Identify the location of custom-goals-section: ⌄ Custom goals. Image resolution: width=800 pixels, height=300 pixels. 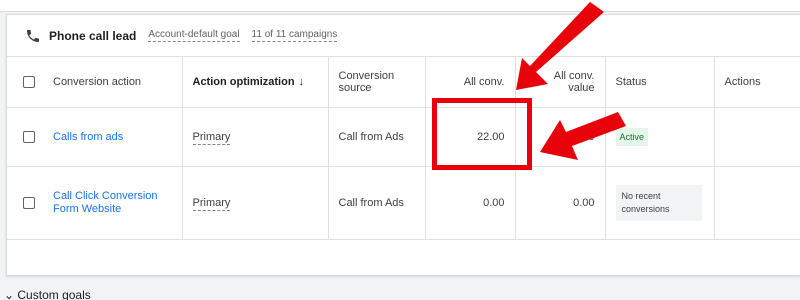
(47, 294).